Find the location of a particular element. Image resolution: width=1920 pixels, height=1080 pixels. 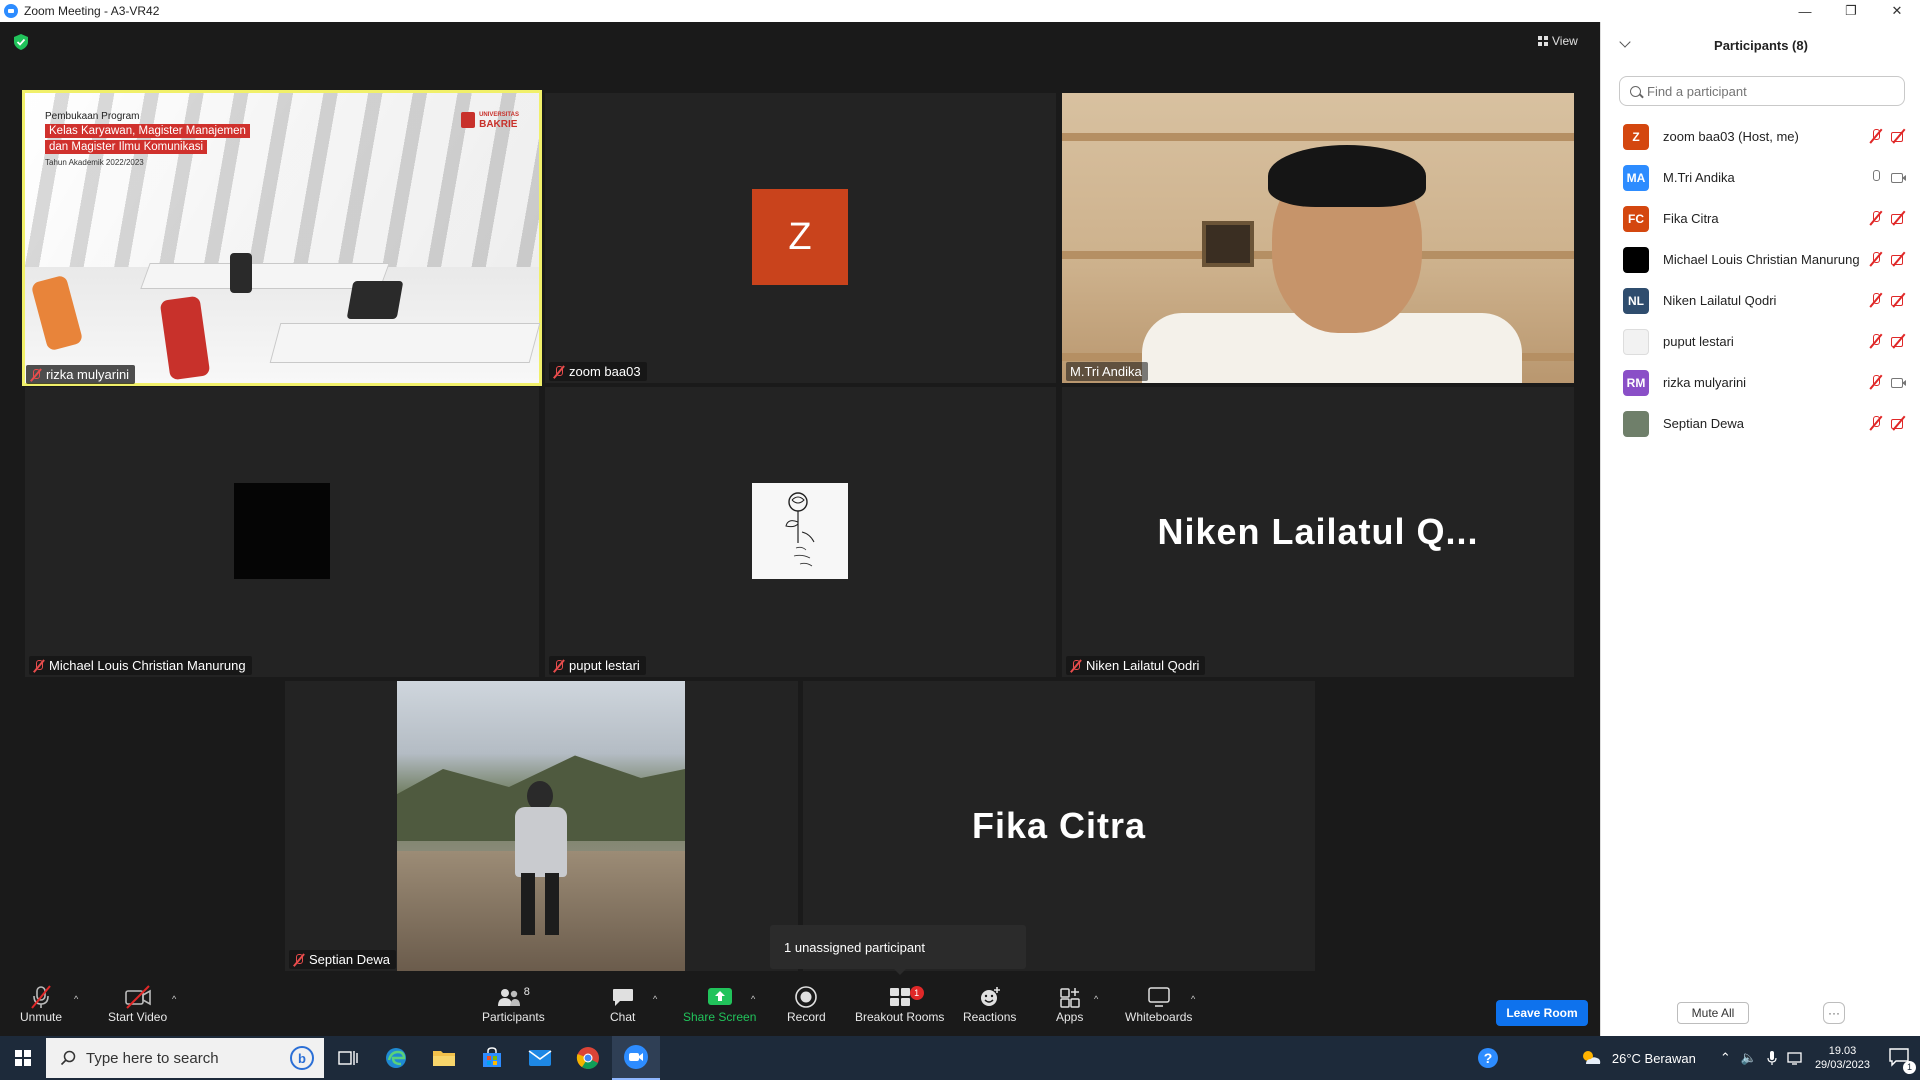

clock: 19.03 29/03/2023 is located at coordinates (1842, 1058).